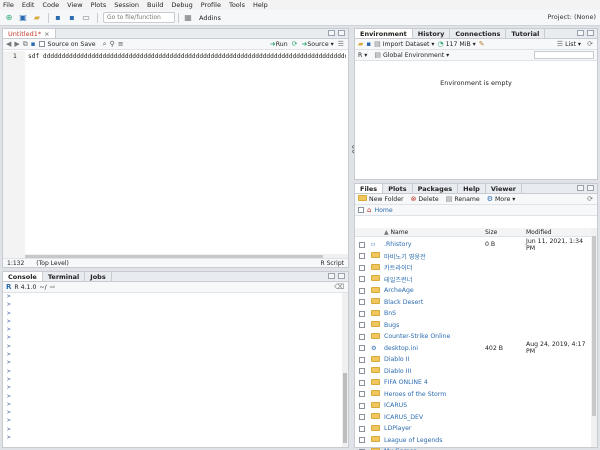 Image resolution: width=600 pixels, height=450 pixels. What do you see at coordinates (361, 210) in the screenshot?
I see `select-all-checkbox` at bounding box center [361, 210].